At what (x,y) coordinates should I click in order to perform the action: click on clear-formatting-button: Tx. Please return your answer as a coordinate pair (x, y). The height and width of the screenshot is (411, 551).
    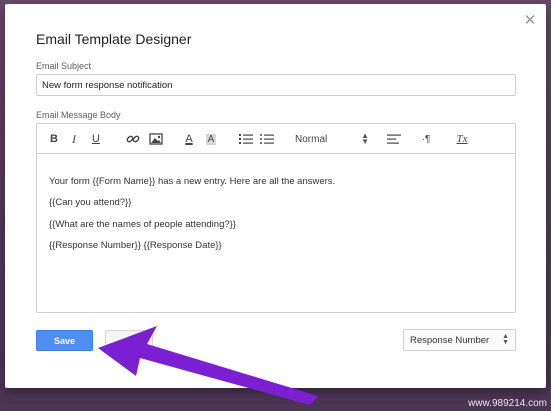
    Looking at the image, I should click on (462, 139).